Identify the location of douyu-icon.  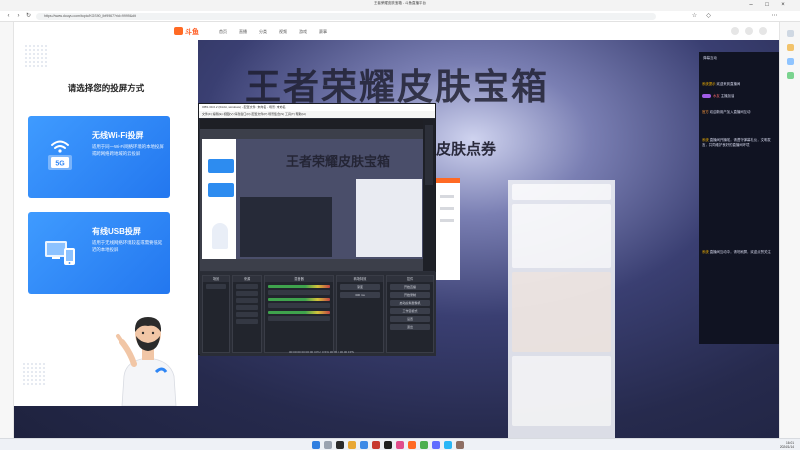
(412, 445).